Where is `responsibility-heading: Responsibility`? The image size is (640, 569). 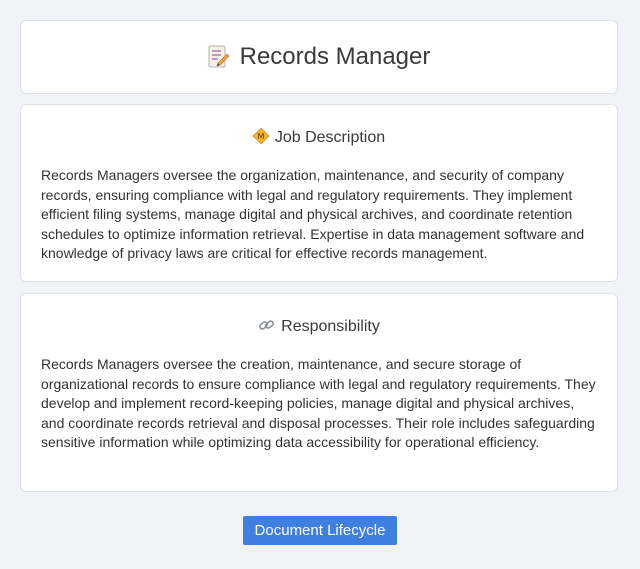 responsibility-heading: Responsibility is located at coordinates (319, 327).